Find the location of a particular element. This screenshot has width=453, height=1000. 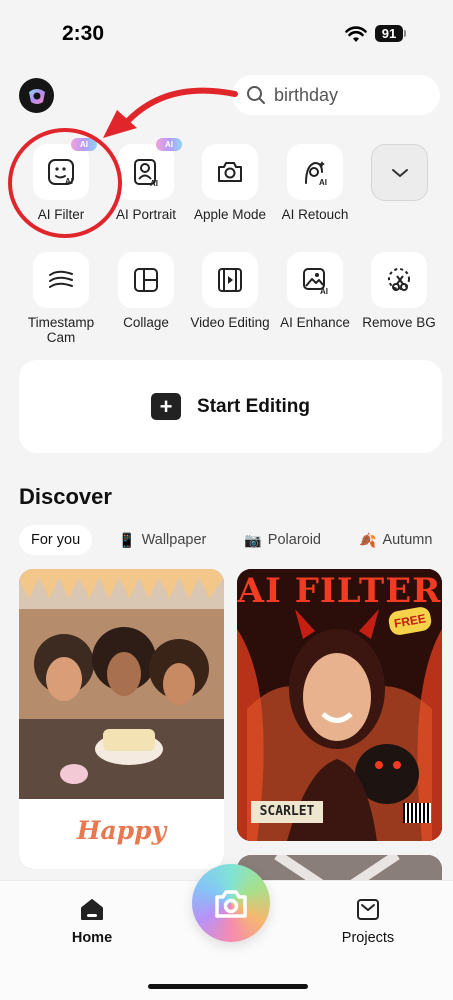

tool-ai-filter: AI AI AI Filter is located at coordinates (61, 180).